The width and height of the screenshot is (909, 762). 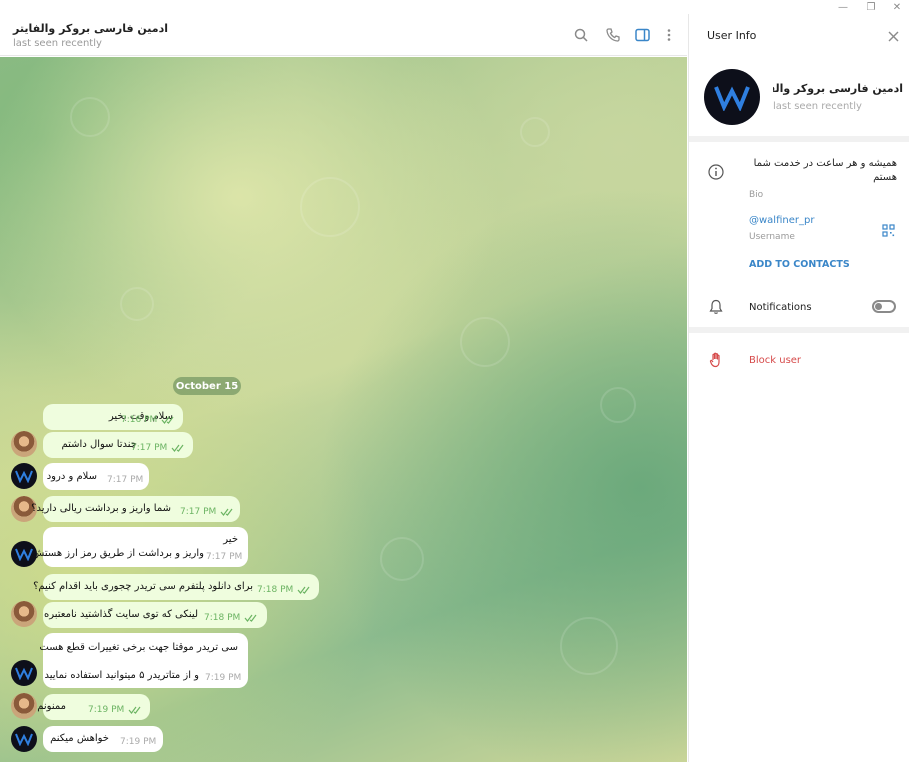 I want to click on message-text-line1: سی تریدر موقتا جهت برخی تغییرات قطع هست, so click(x=138, y=647).